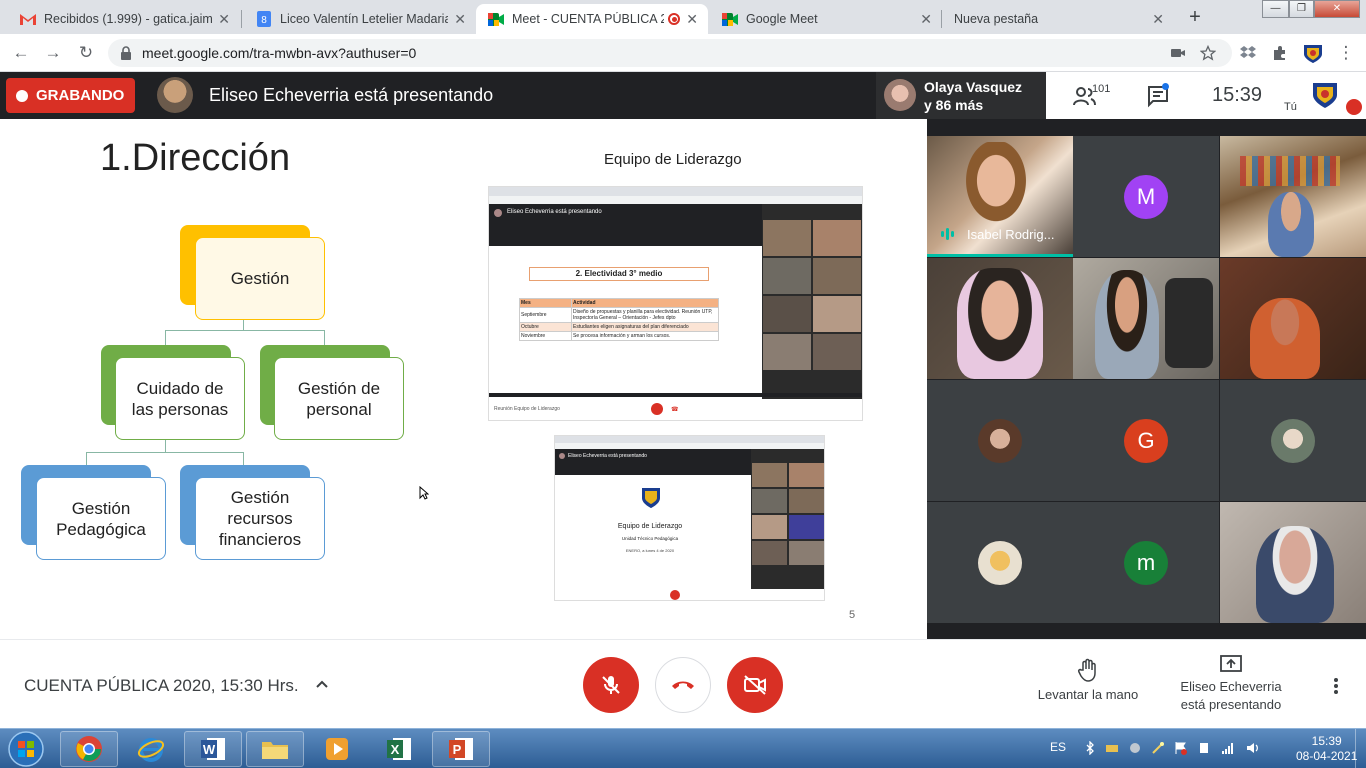 The width and height of the screenshot is (1366, 768). Describe the element at coordinates (1058, 19) in the screenshot. I see `tab-new: Nueva pestaña ✕` at that location.